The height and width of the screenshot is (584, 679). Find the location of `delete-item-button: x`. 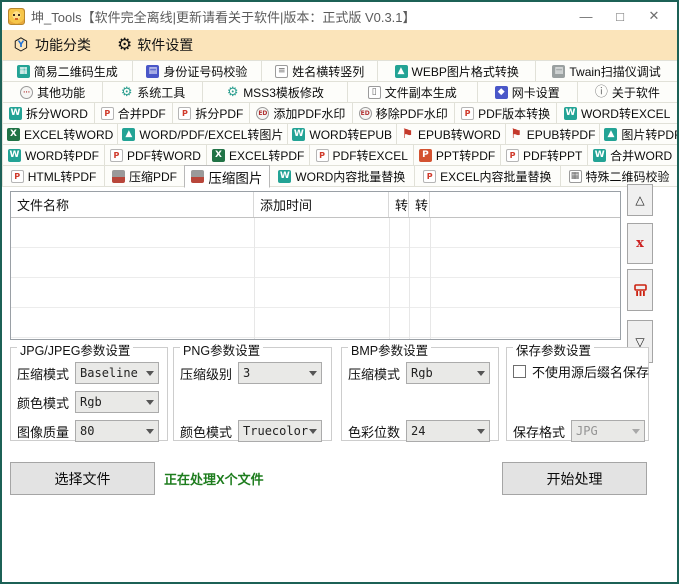

delete-item-button: x is located at coordinates (640, 243).